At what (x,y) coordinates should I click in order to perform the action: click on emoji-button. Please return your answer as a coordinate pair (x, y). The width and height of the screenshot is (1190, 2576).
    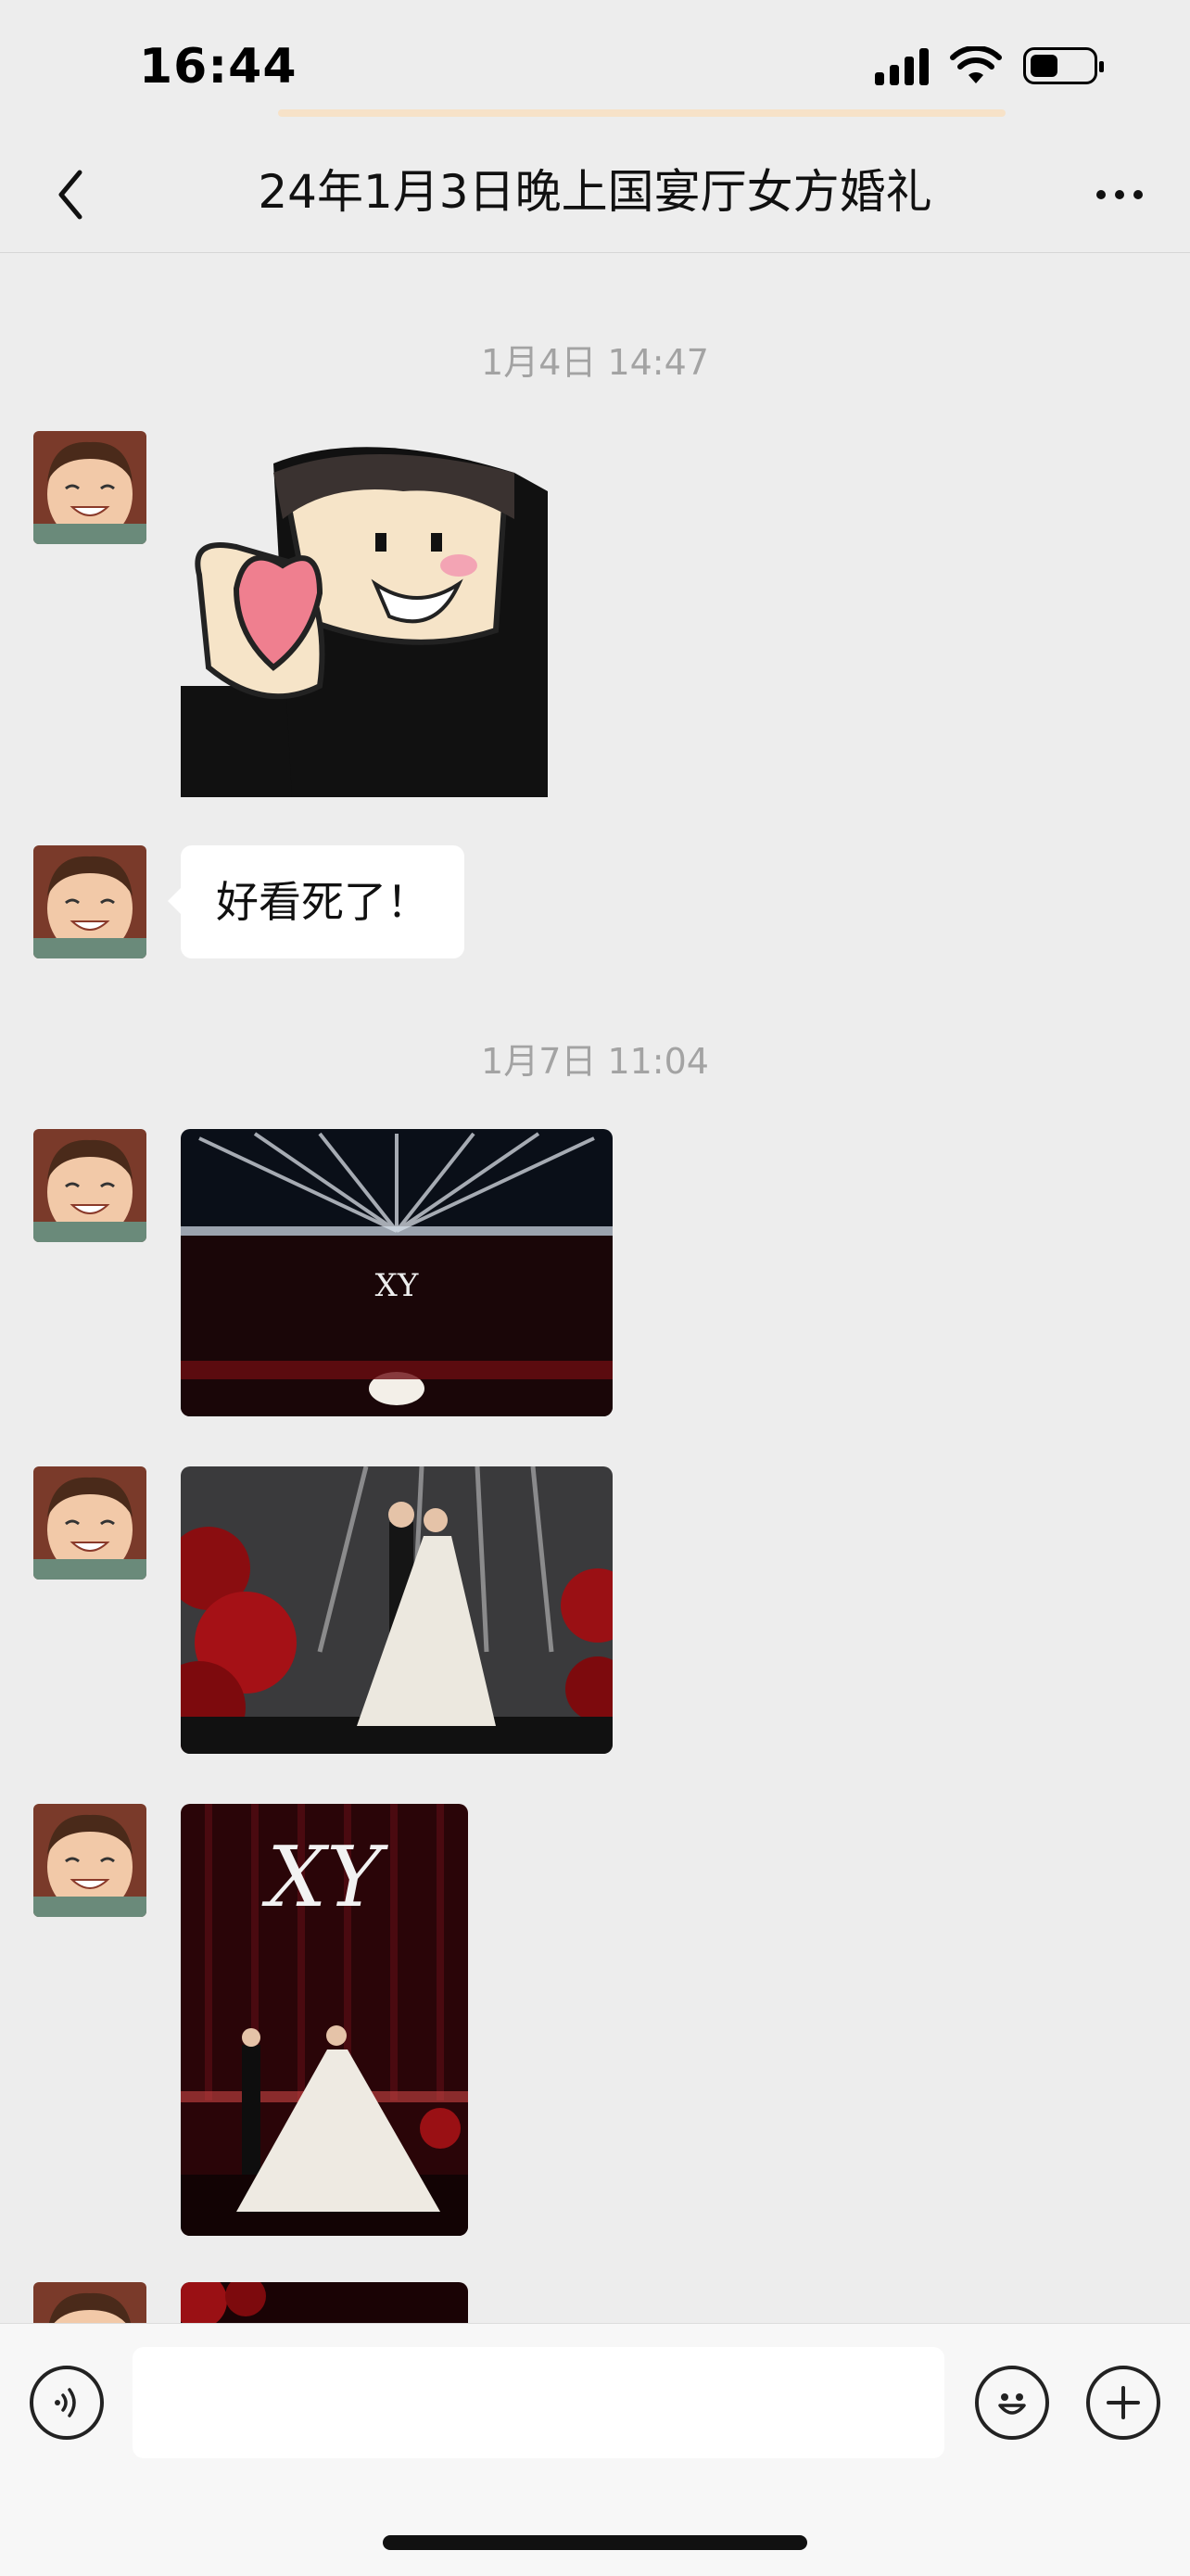
    Looking at the image, I should click on (1012, 2403).